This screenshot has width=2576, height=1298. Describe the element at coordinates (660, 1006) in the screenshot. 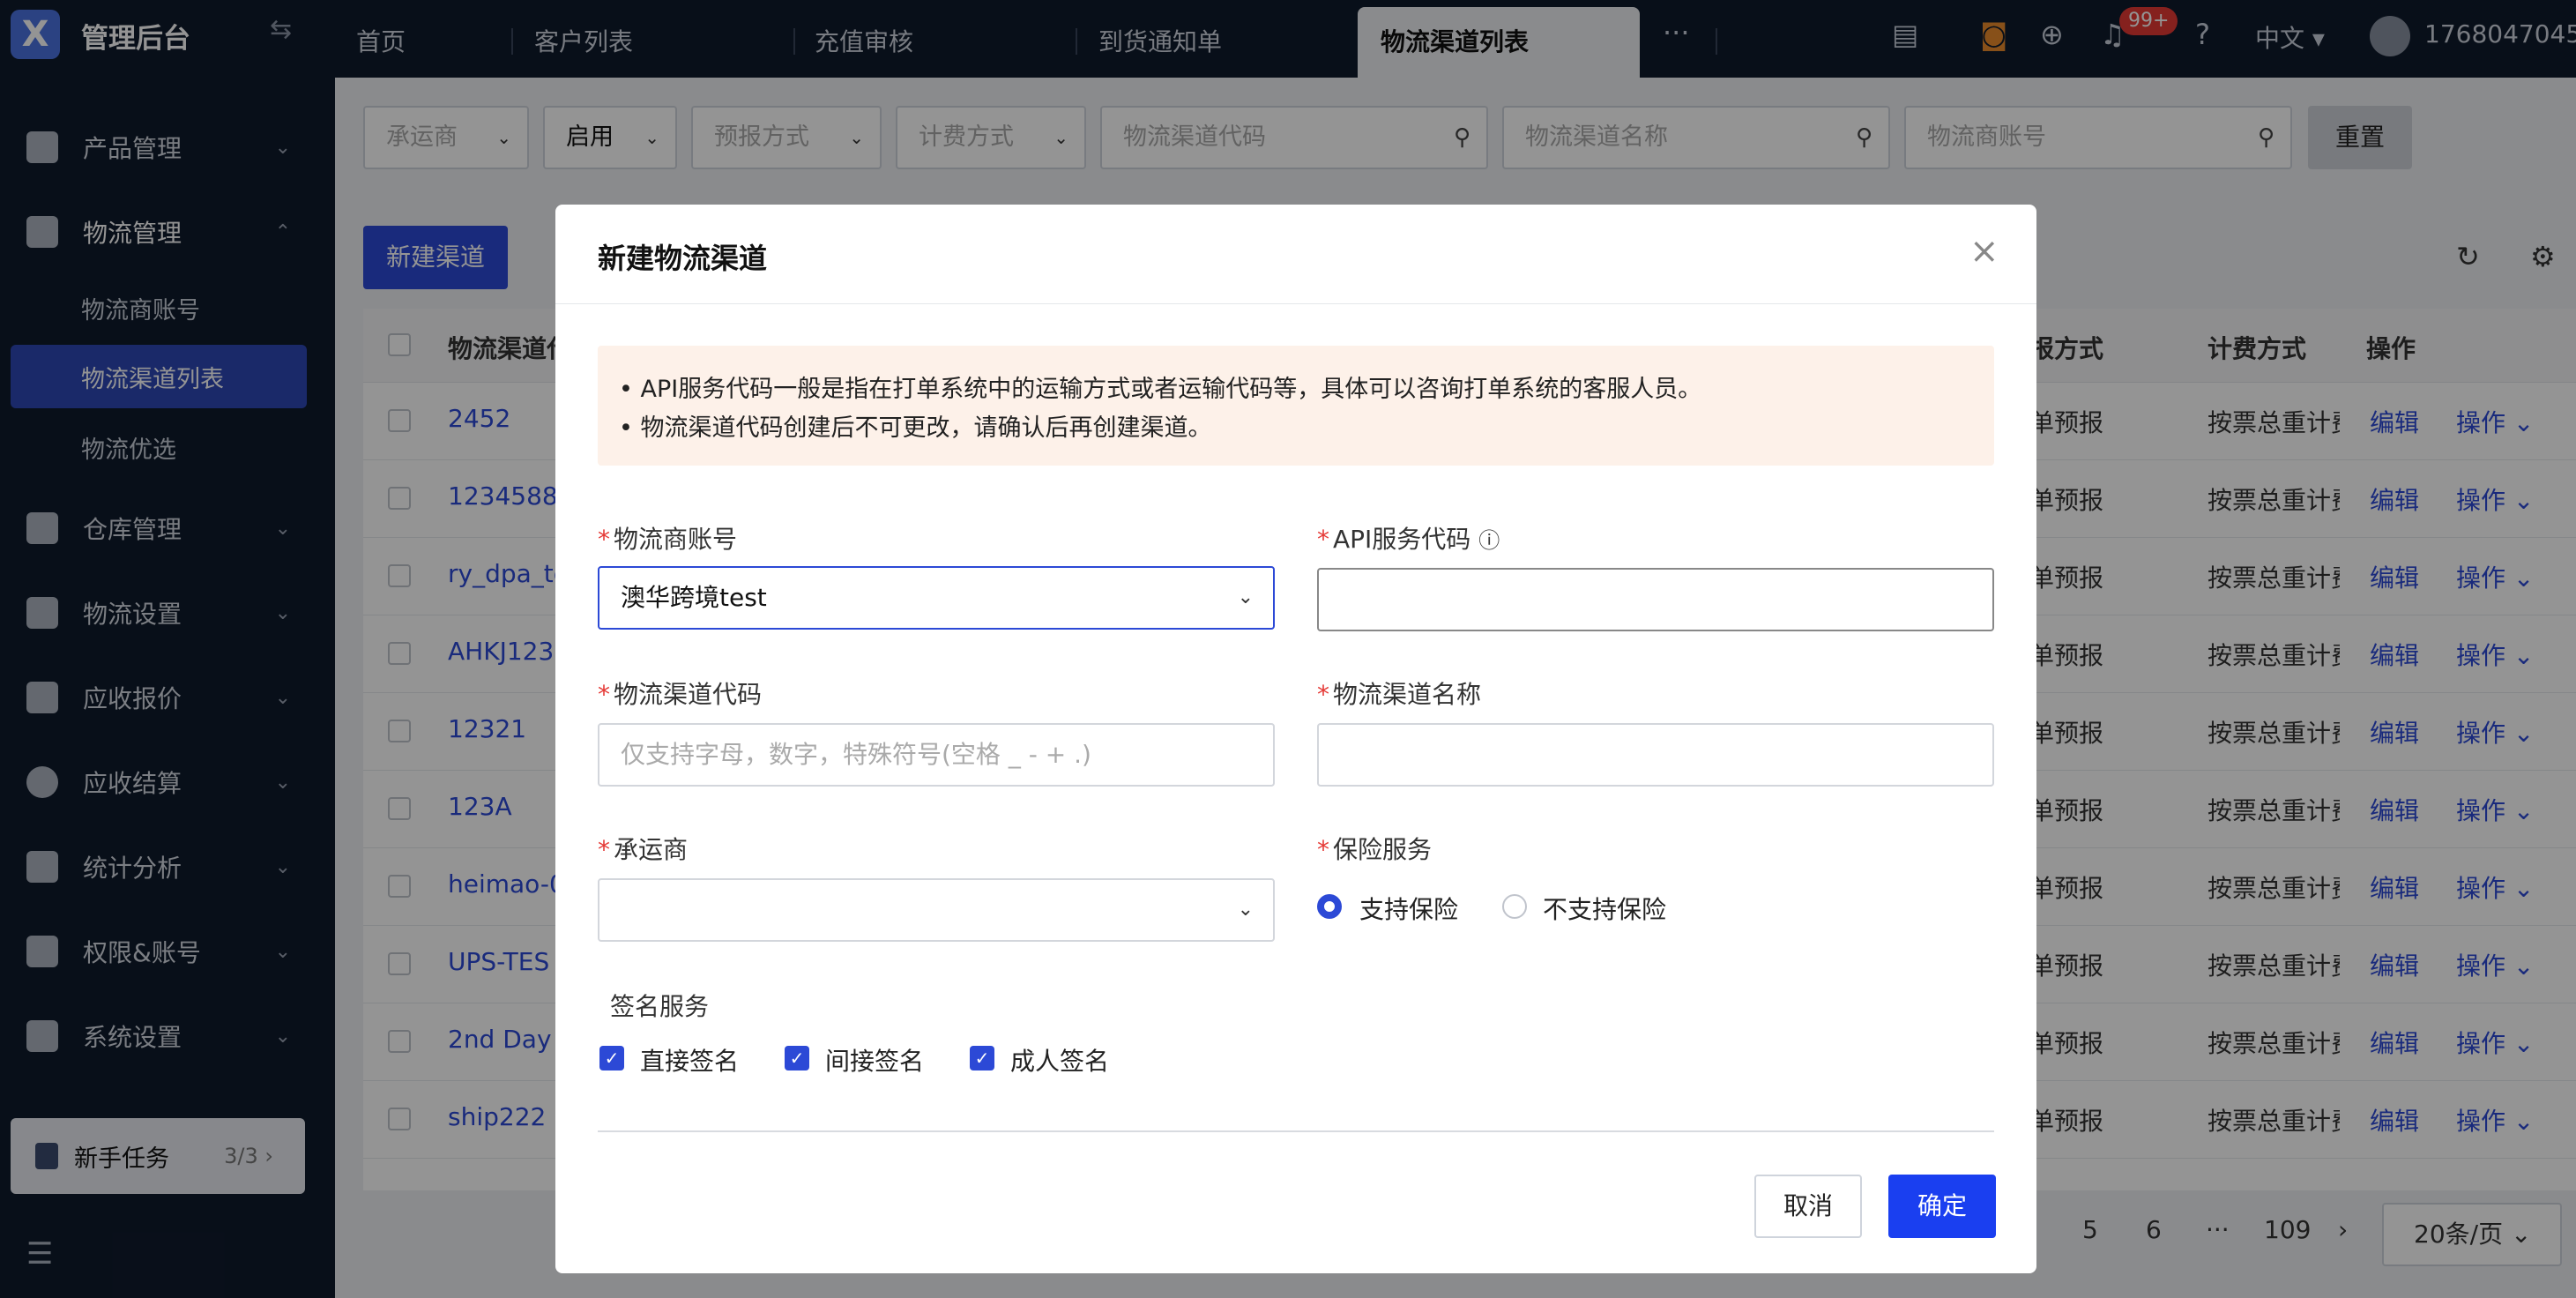

I see `sign-label: 签名服务` at that location.